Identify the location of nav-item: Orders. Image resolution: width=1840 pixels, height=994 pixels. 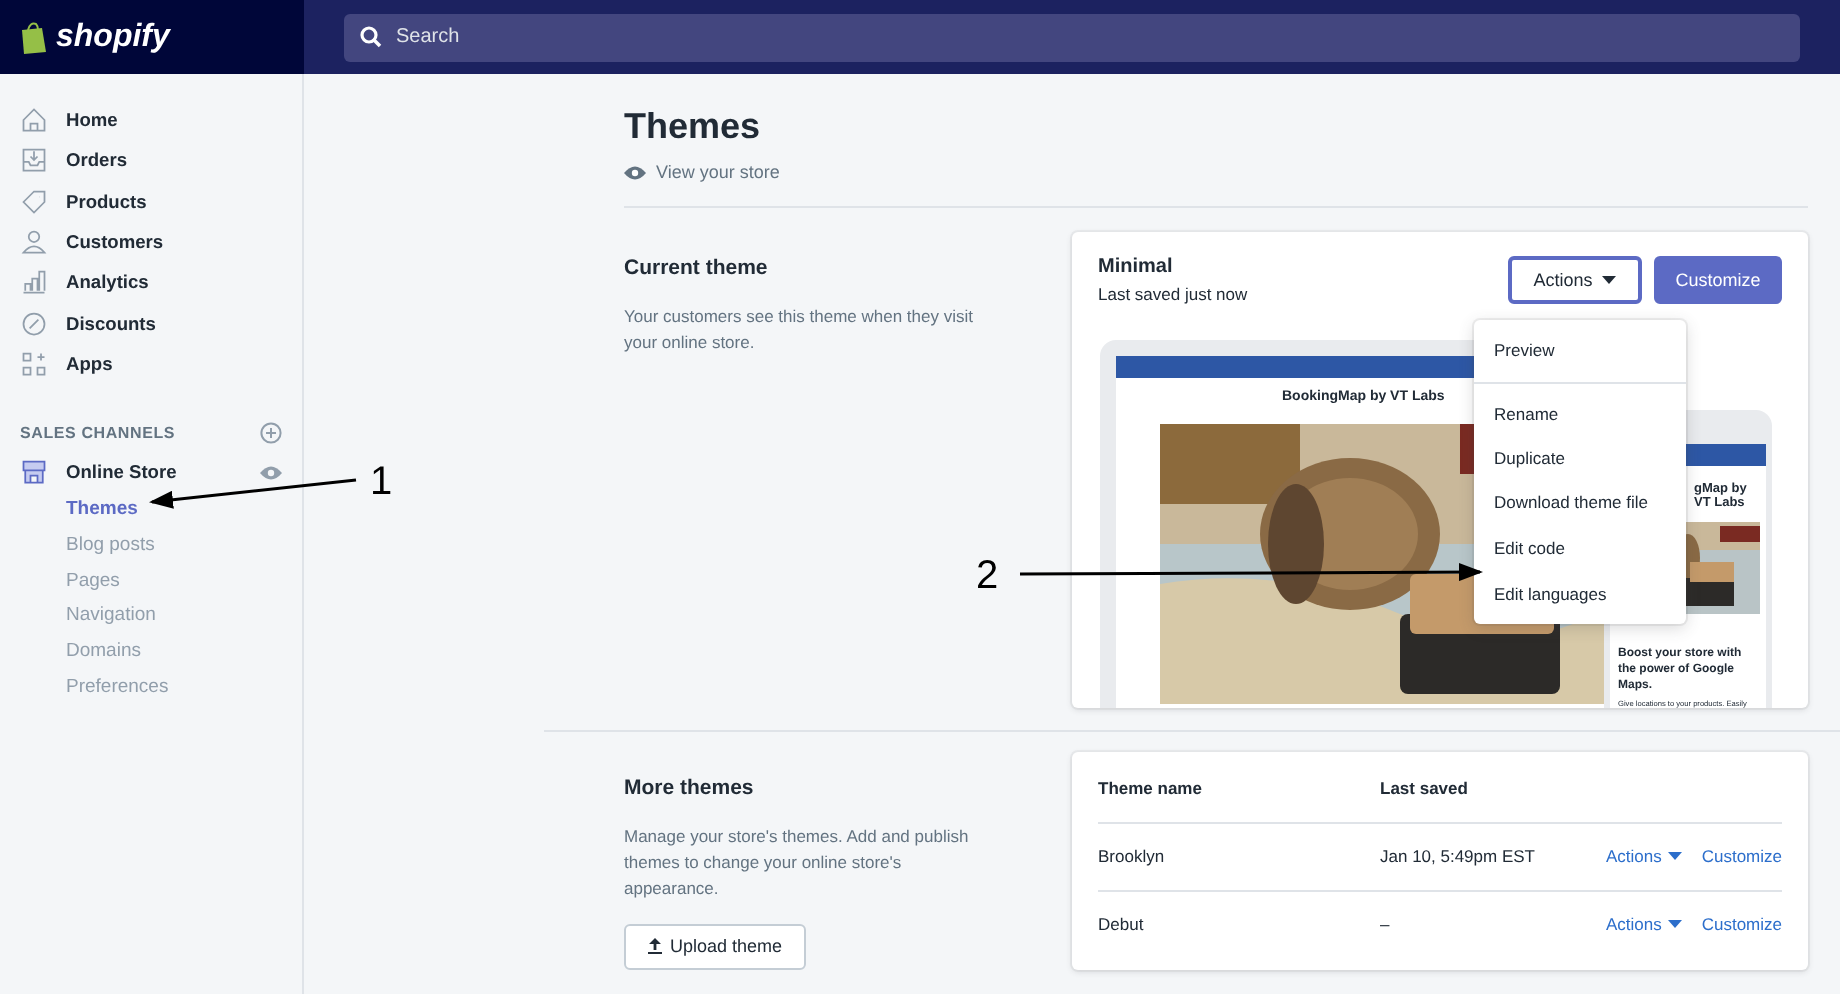
(161, 161).